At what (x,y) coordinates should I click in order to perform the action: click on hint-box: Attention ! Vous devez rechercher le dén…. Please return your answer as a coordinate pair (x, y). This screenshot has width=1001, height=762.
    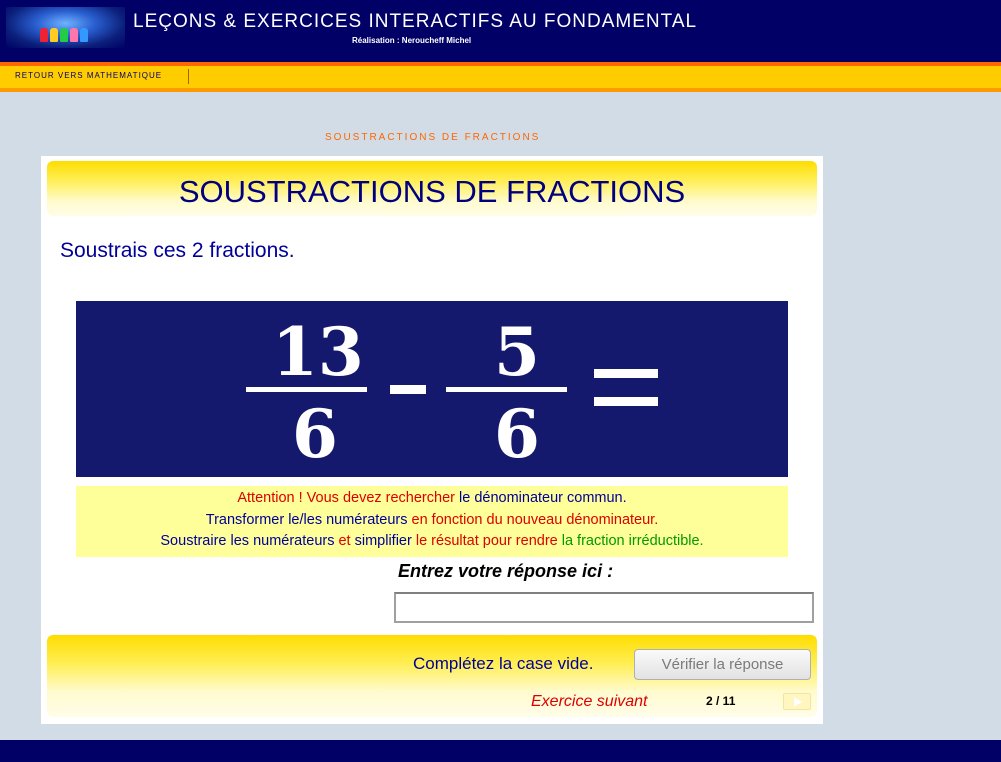
    Looking at the image, I should click on (432, 521).